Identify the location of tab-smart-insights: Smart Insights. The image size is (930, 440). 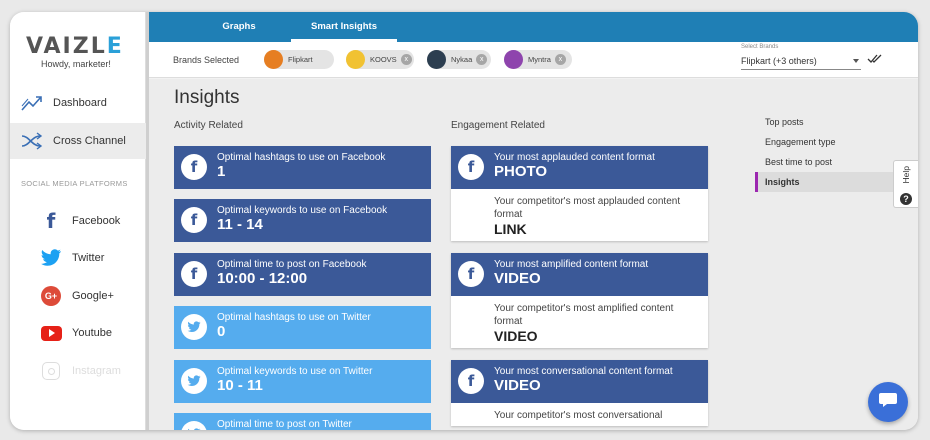
(344, 27).